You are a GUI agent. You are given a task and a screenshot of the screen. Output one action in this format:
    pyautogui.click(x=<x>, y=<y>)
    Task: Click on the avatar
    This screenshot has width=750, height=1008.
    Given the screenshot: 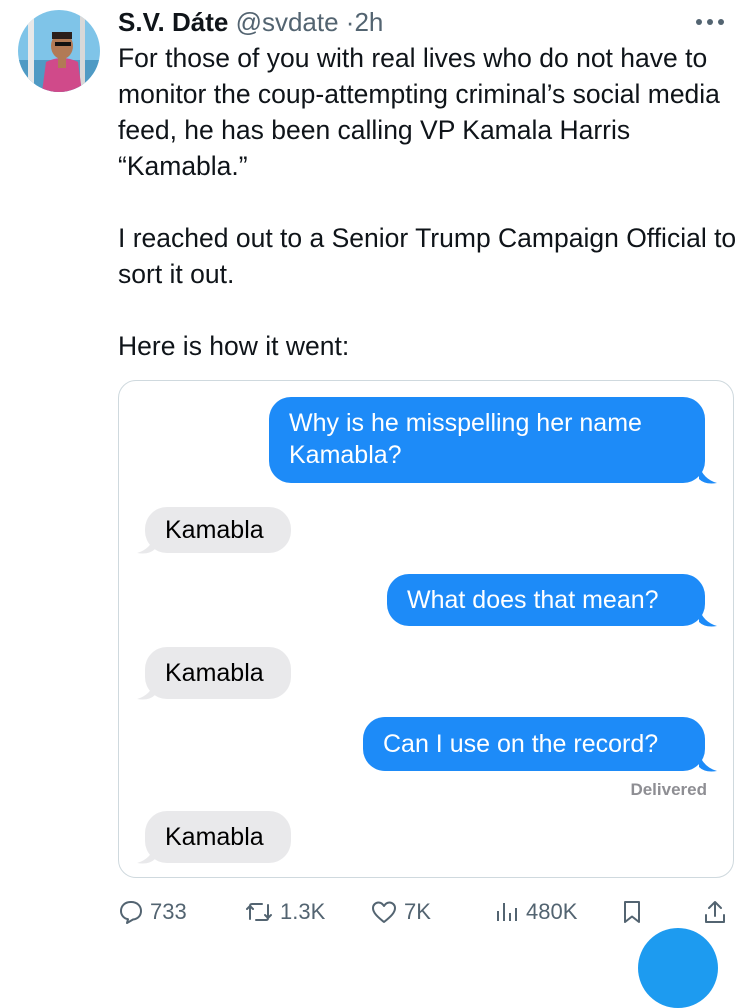 What is the action you would take?
    pyautogui.click(x=59, y=51)
    